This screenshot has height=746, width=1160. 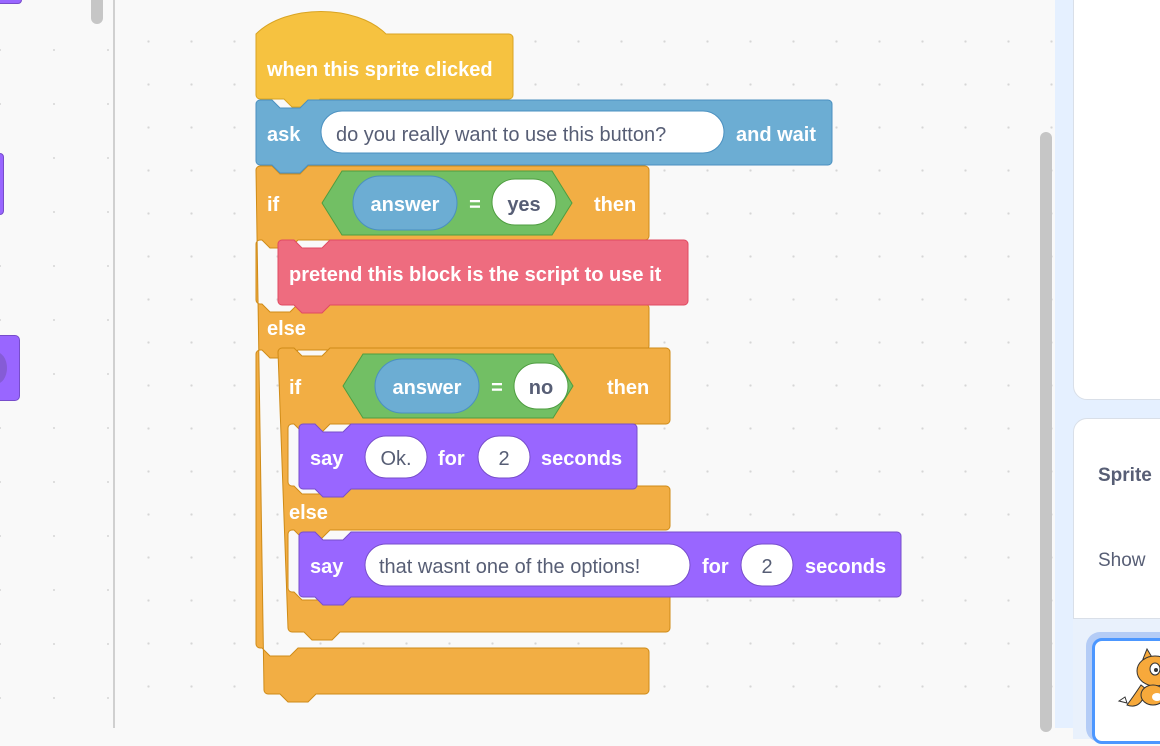 I want to click on hat-block-label: when this sprite clicked, so click(x=379, y=70).